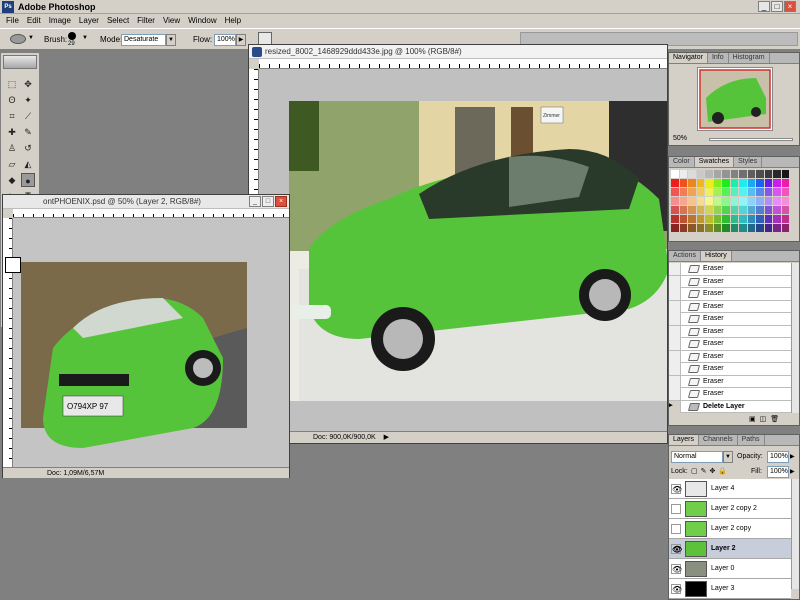 This screenshot has height=600, width=800. What do you see at coordinates (728, 457) in the screenshot?
I see `blend-mode-dropdown-icon: ▼` at bounding box center [728, 457].